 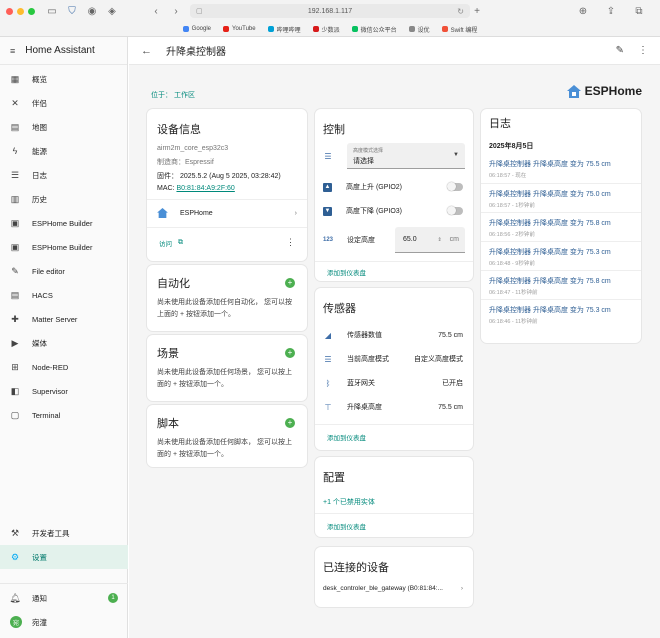 What do you see at coordinates (196, 52) in the screenshot?
I see `page-title: 升降桌控制器` at bounding box center [196, 52].